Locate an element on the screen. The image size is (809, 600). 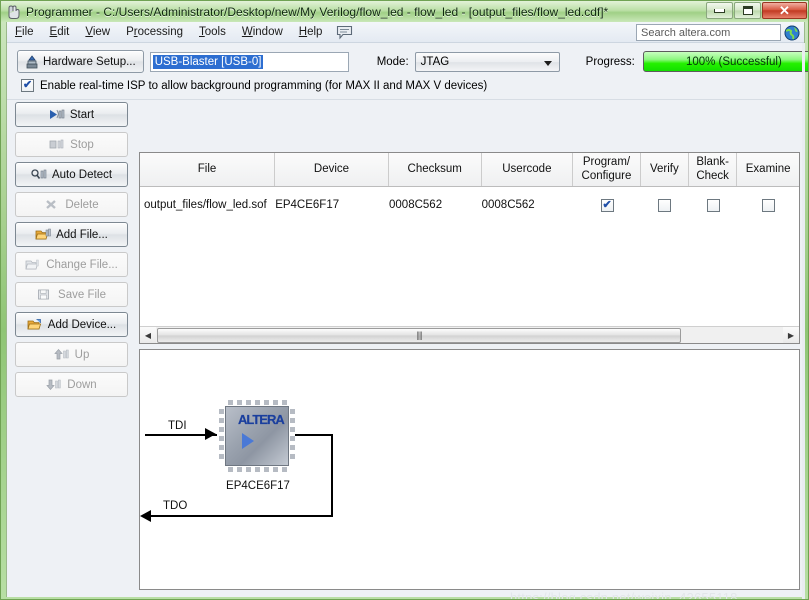
auto-detect-button: Auto Detect is located at coordinates (71, 174).